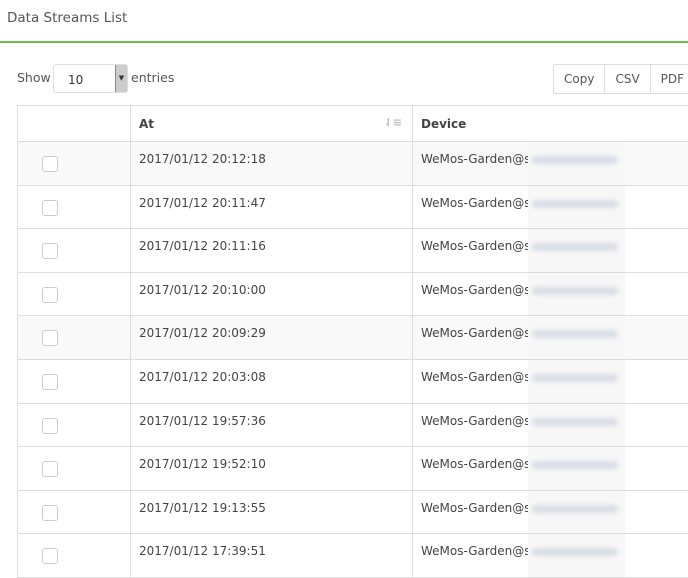 The height and width of the screenshot is (578, 688). I want to click on table-row: 2017/01/12 19:57:36 WeMos-Garden@s, so click(353, 425).